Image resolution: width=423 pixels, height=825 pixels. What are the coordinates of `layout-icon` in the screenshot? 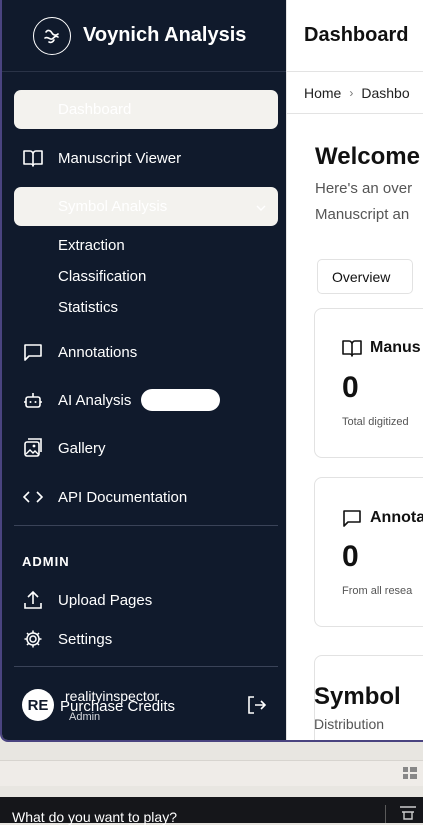 It's located at (410, 773).